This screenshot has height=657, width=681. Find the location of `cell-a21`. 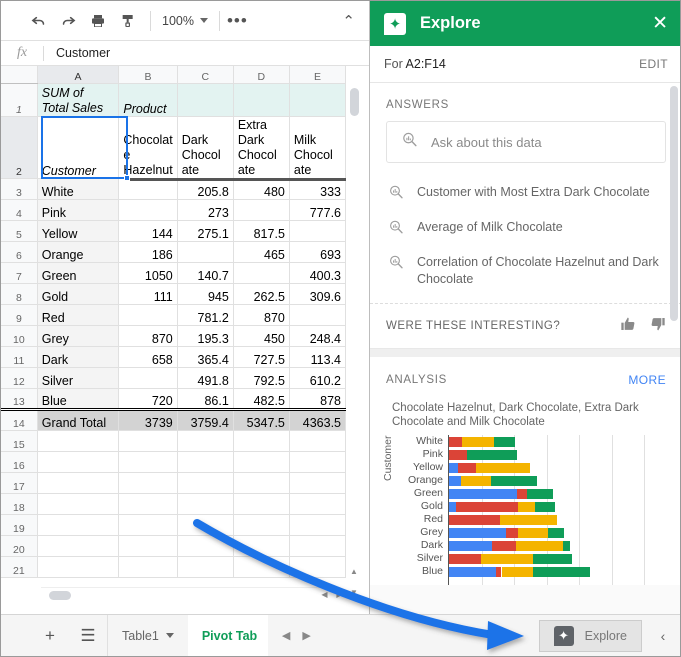

cell-a21 is located at coordinates (78, 567).